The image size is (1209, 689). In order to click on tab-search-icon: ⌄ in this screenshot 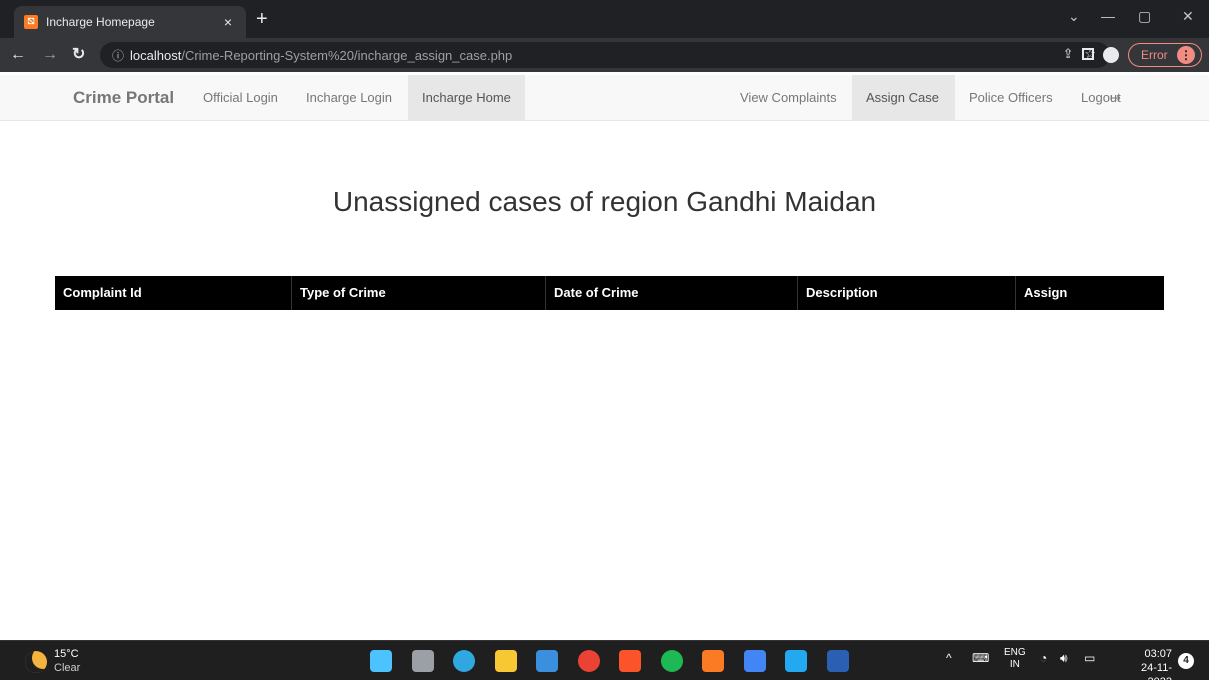, I will do `click(1074, 16)`.